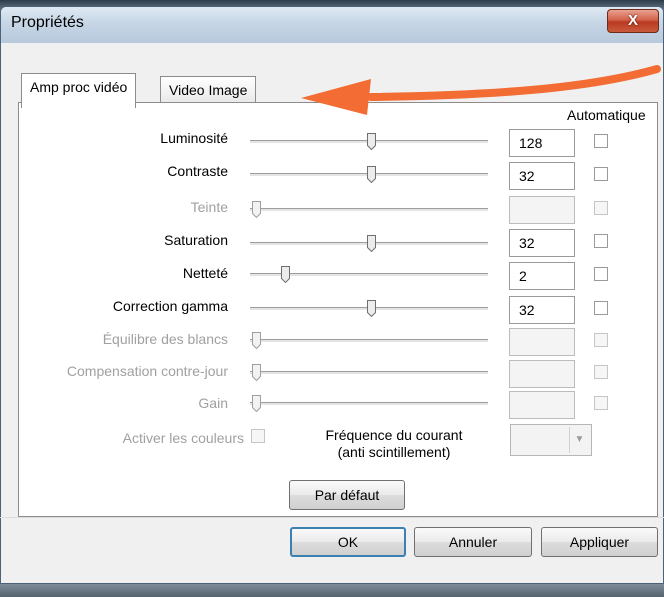  What do you see at coordinates (194, 138) in the screenshot?
I see `luminosite-label: Luminosité` at bounding box center [194, 138].